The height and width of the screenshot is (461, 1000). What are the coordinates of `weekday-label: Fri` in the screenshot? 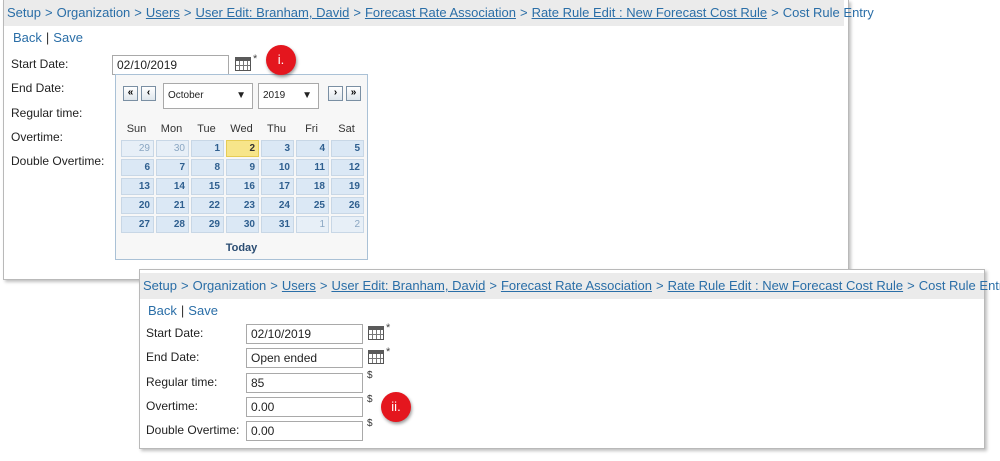 It's located at (311, 129).